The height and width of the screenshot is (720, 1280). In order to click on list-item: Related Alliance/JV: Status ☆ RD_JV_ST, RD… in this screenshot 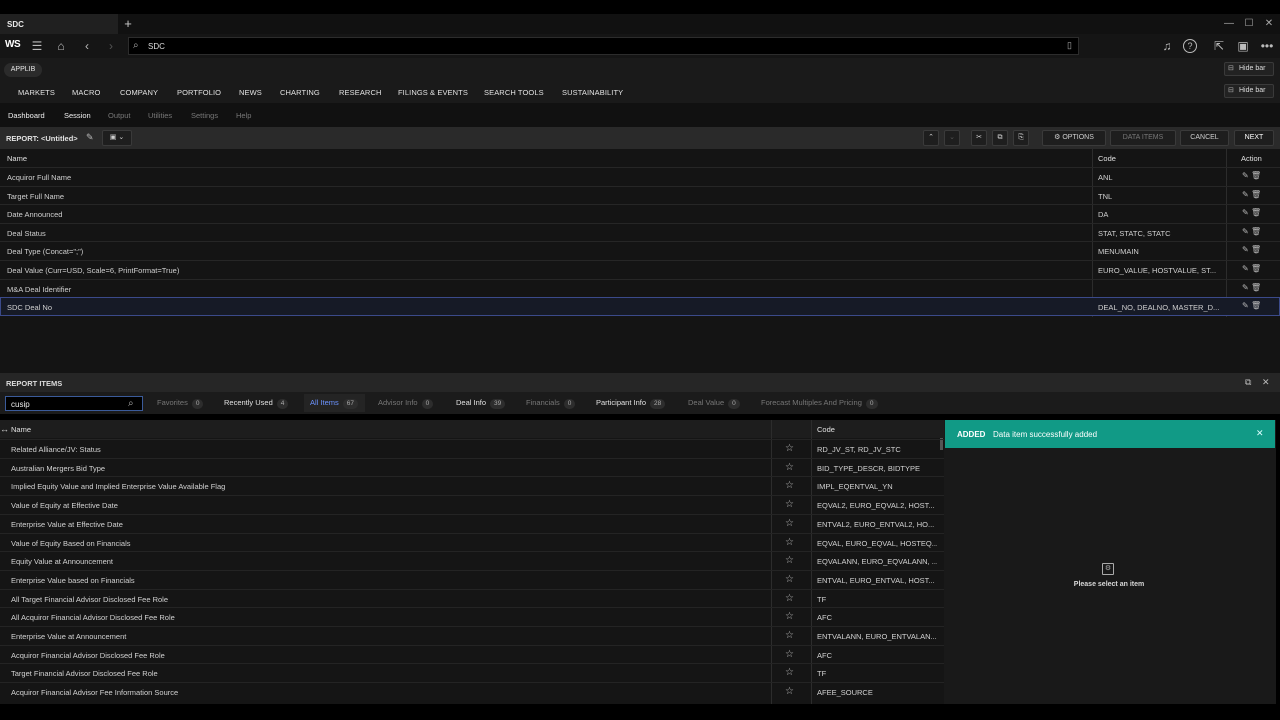, I will do `click(472, 448)`.